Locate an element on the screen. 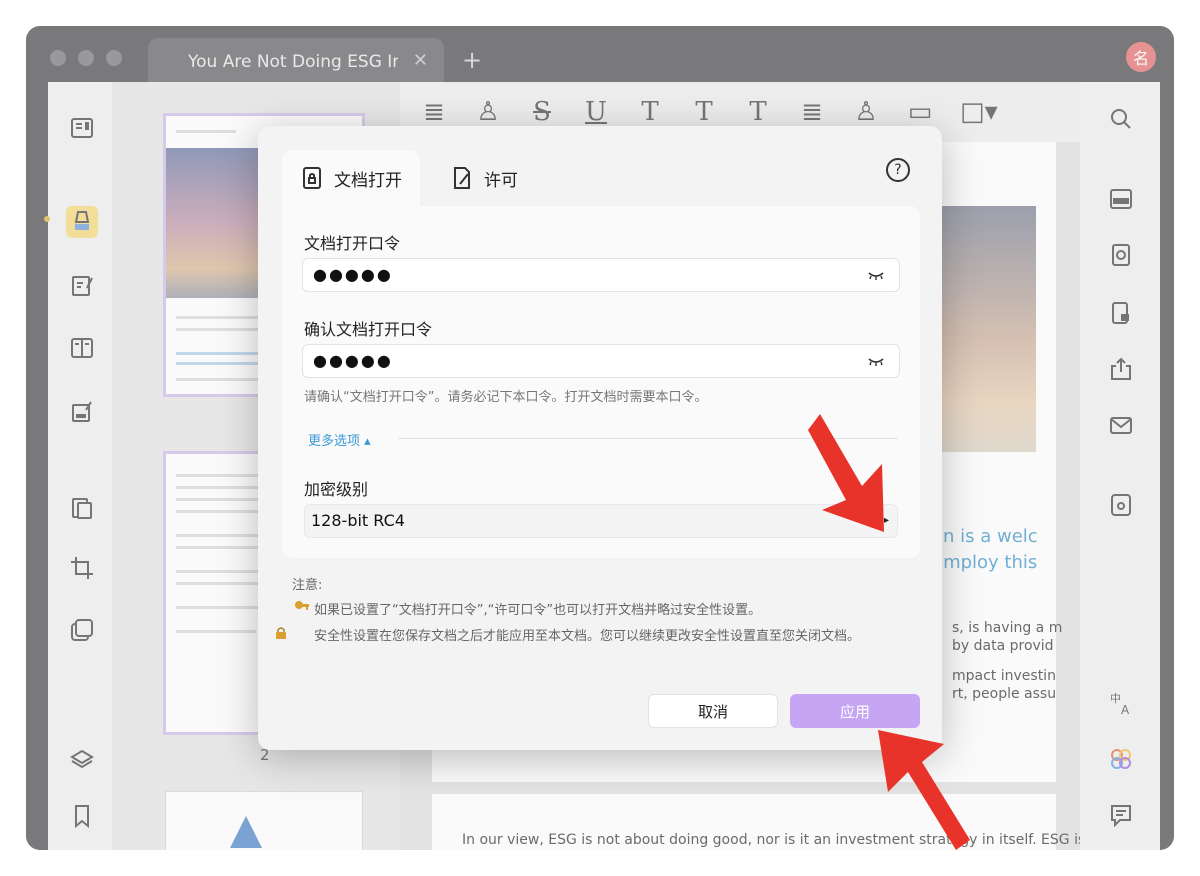 This screenshot has width=1200, height=876. lock-icon is located at coordinates (295, 636).